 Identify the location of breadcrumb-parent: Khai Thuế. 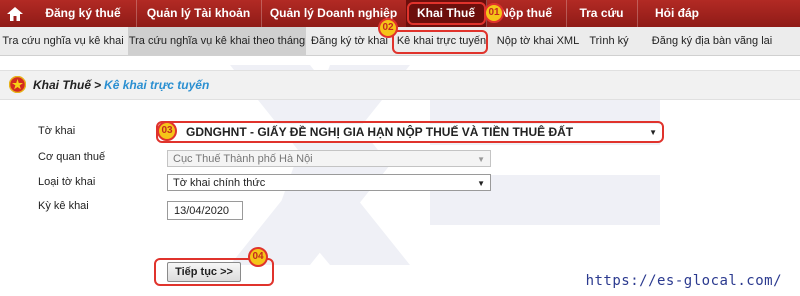
(62, 85).